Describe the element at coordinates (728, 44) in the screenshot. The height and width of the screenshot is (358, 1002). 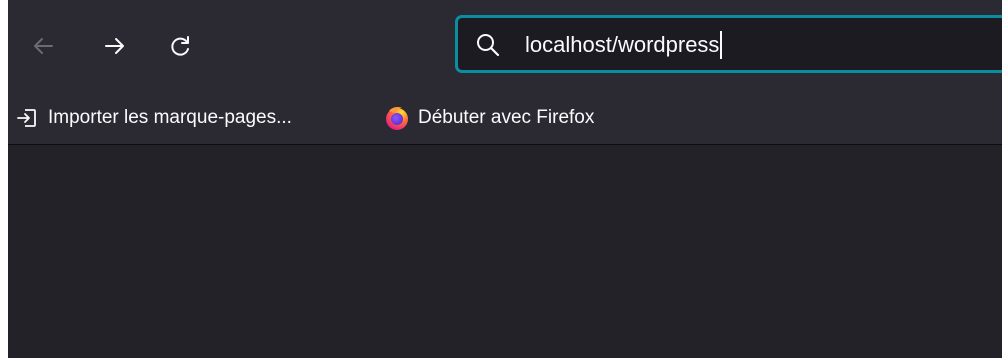
I see `url-bar: localhost/wordpress` at that location.